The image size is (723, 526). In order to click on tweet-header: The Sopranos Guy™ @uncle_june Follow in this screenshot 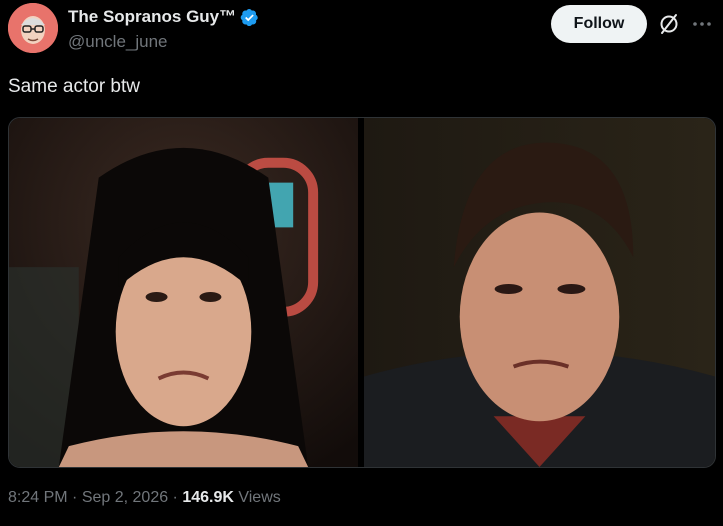, I will do `click(361, 30)`.